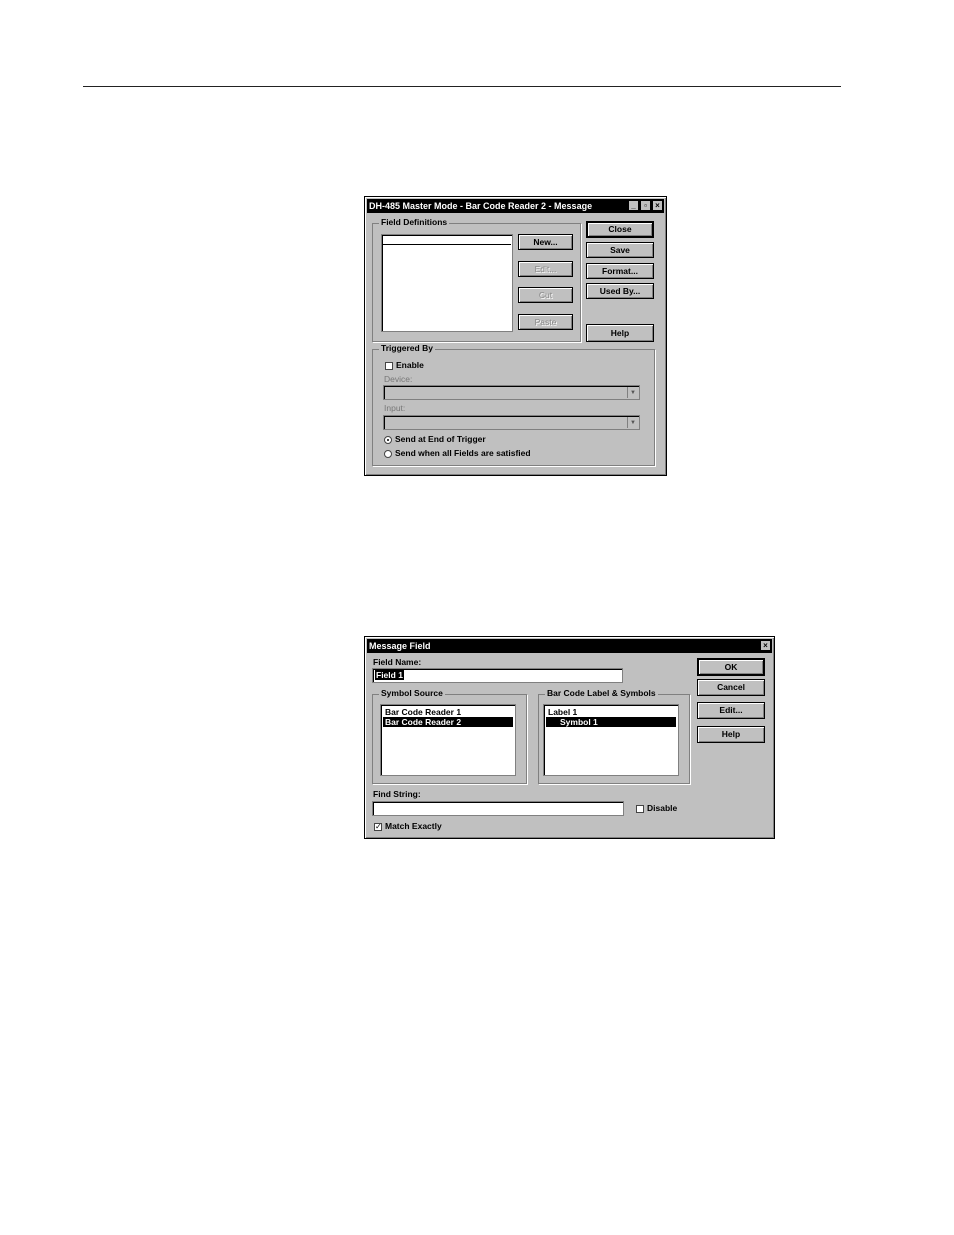  Describe the element at coordinates (620, 250) in the screenshot. I see `save-button: Save` at that location.